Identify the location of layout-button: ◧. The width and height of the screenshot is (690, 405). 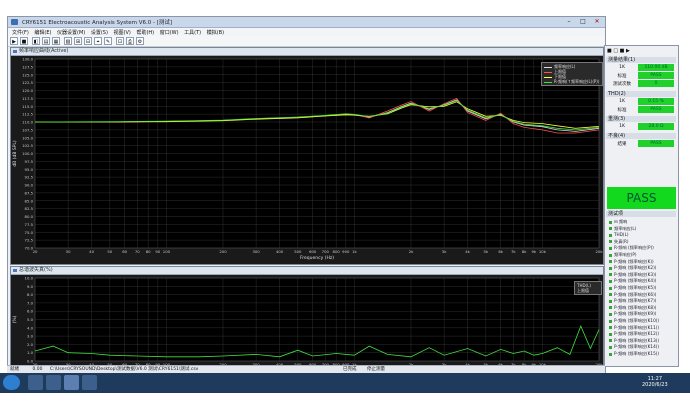
(36, 41).